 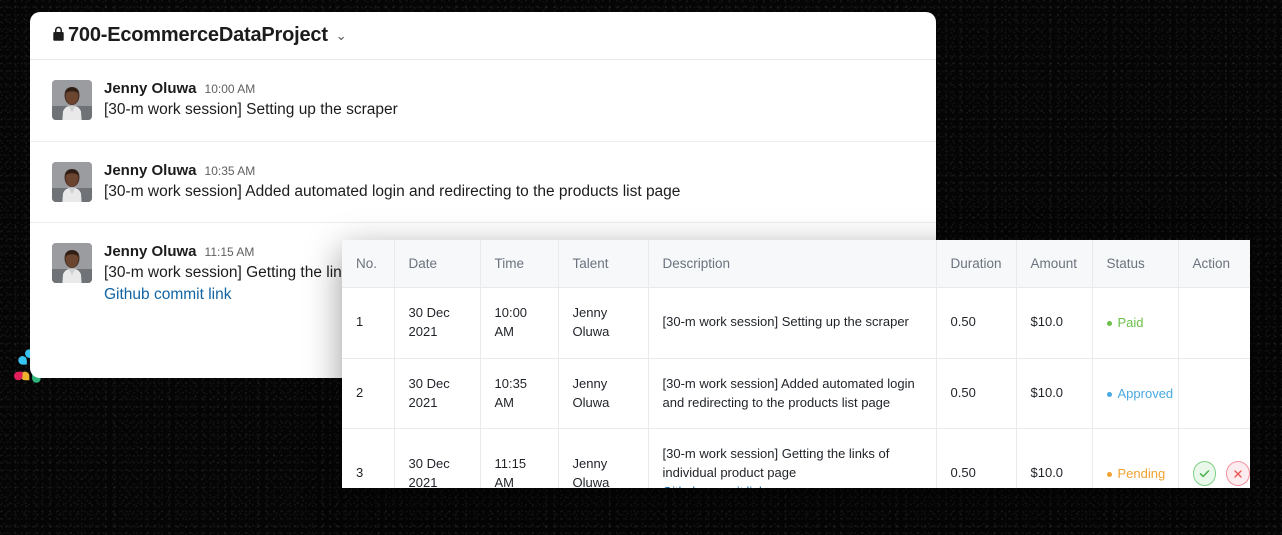 I want to click on channel-name: 700-EcommerceDataProject, so click(x=198, y=35).